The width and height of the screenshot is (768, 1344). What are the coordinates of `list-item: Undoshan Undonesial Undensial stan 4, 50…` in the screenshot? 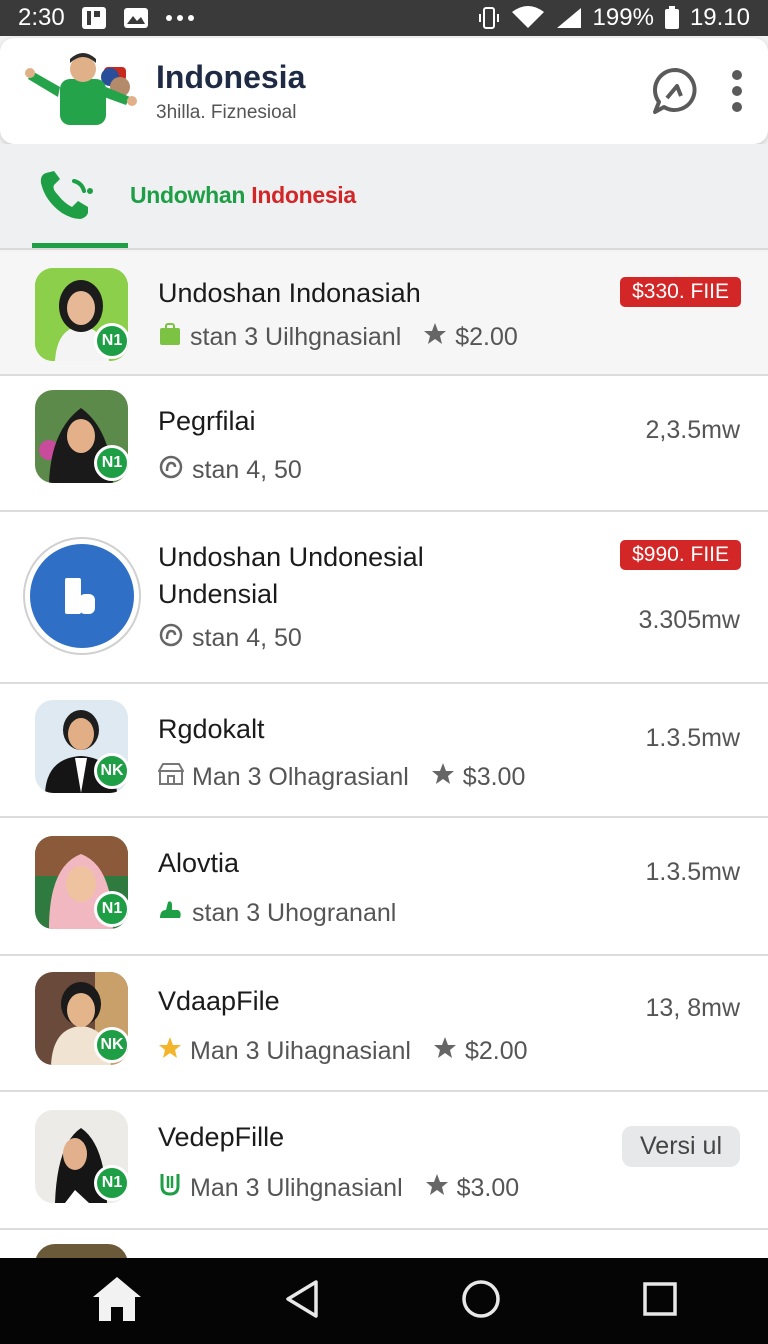 It's located at (384, 598).